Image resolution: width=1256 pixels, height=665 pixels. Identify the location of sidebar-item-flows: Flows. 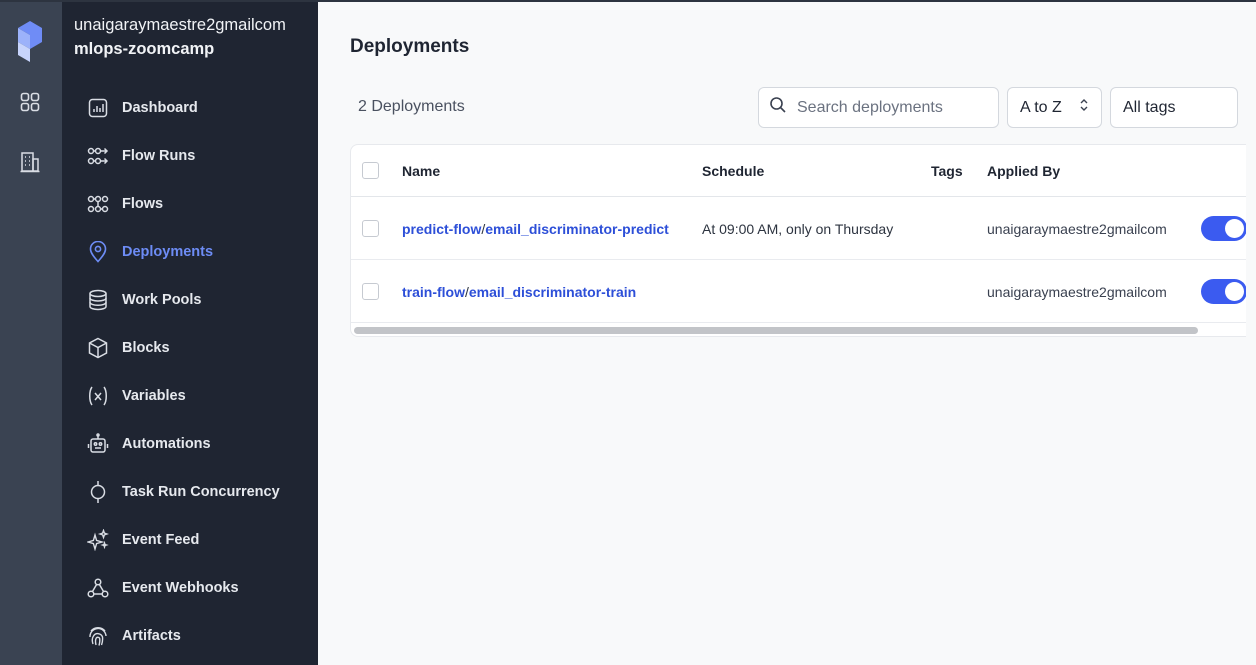
(196, 204).